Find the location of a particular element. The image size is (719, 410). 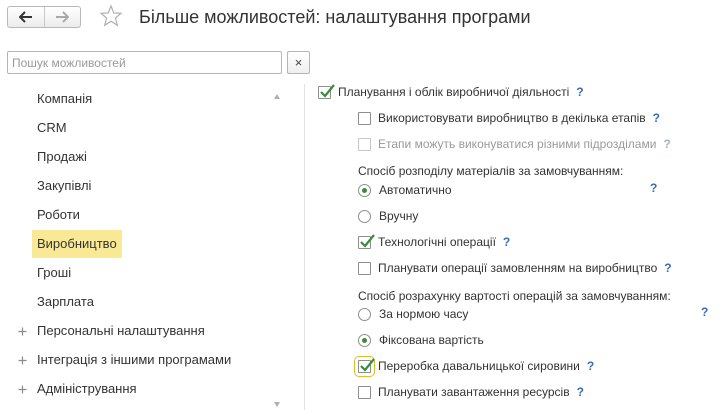

sidebar-group-label: Інтеграція з іншими програмами is located at coordinates (134, 359).